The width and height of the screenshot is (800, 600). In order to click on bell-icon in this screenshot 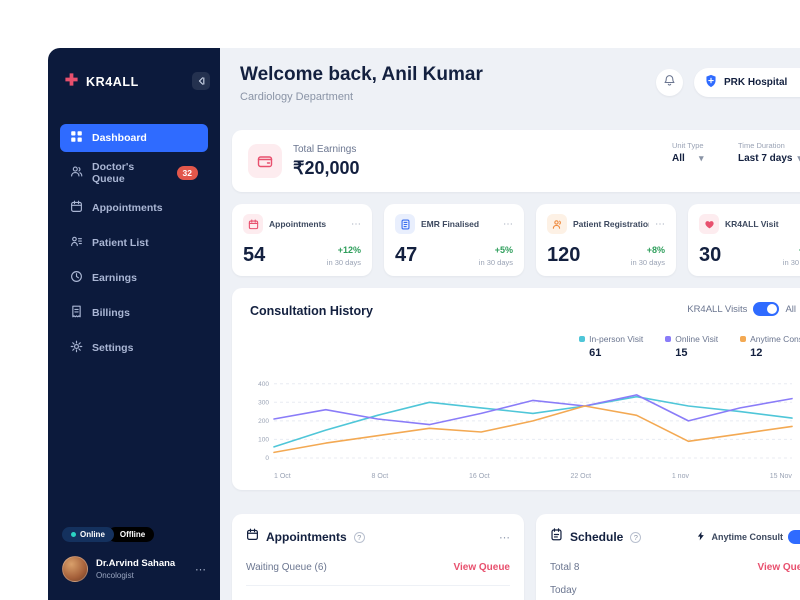, I will do `click(669, 83)`.